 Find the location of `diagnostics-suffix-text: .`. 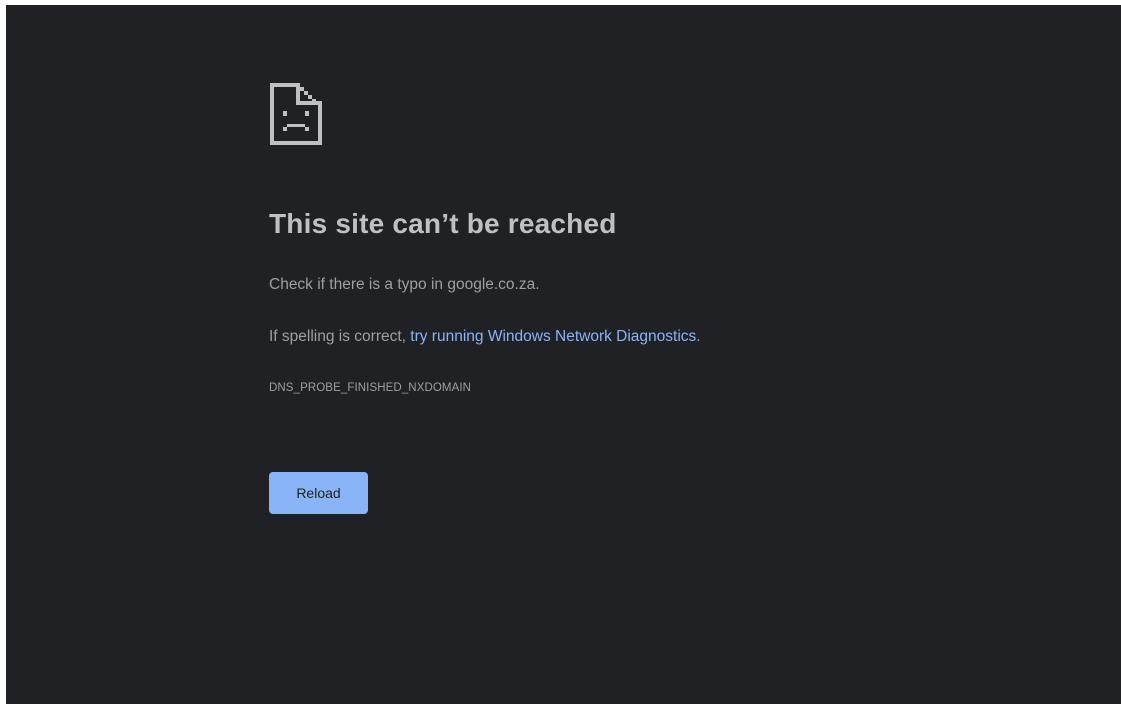

diagnostics-suffix-text: . is located at coordinates (698, 336).